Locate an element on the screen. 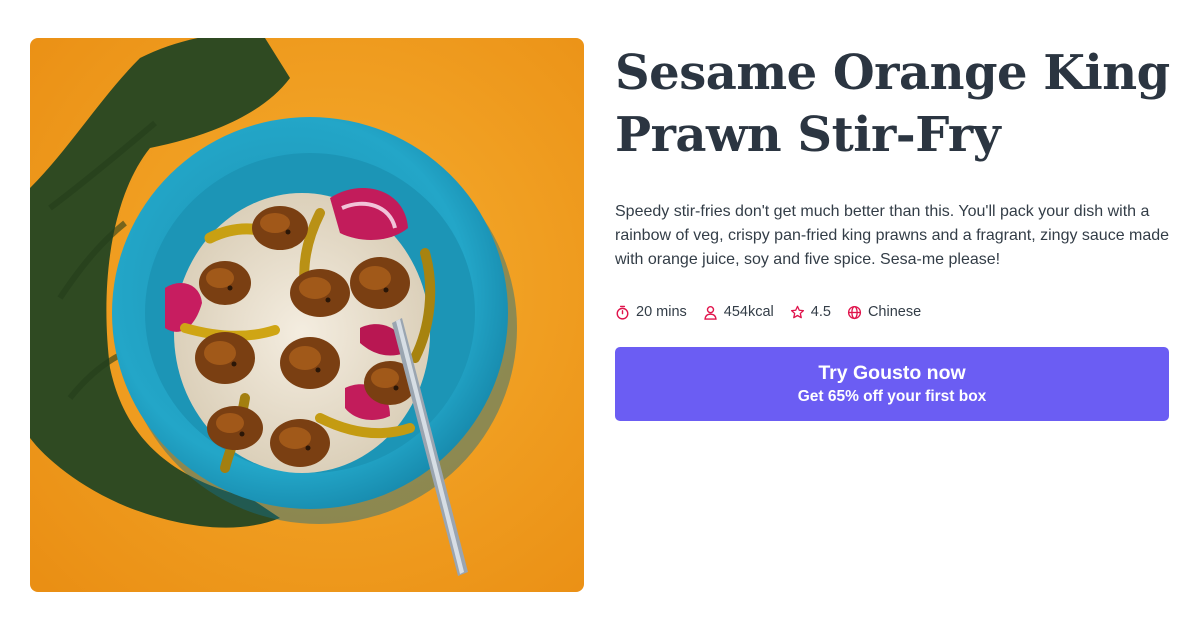  recipe-meta: 20 mins 454kcal 4.5 Chinese is located at coordinates (892, 312).